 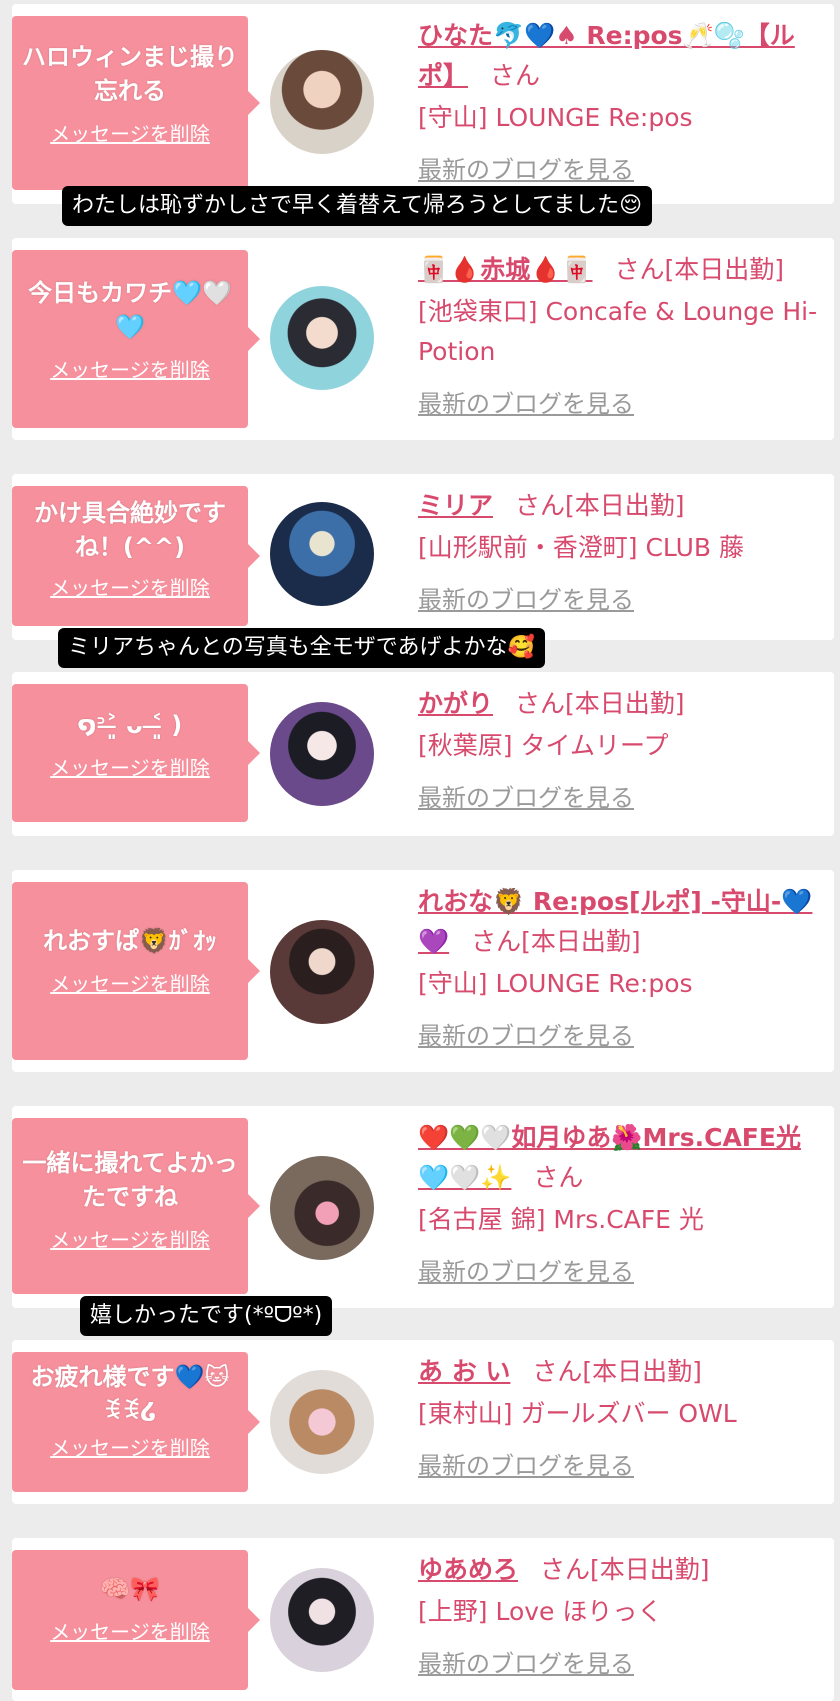 I want to click on message-bubble: 🧠🎀 メッセージを削除, so click(x=136, y=1620).